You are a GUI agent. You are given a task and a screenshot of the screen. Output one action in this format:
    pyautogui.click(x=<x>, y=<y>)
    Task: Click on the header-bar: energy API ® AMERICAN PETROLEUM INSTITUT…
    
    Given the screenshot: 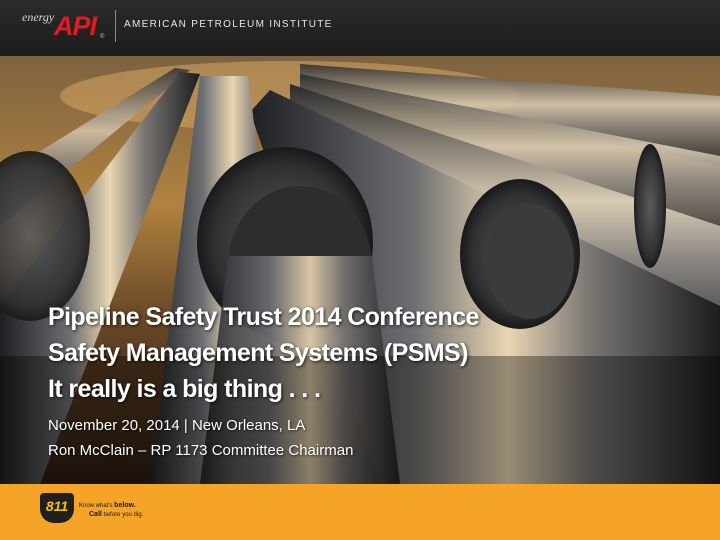 What is the action you would take?
    pyautogui.click(x=360, y=28)
    